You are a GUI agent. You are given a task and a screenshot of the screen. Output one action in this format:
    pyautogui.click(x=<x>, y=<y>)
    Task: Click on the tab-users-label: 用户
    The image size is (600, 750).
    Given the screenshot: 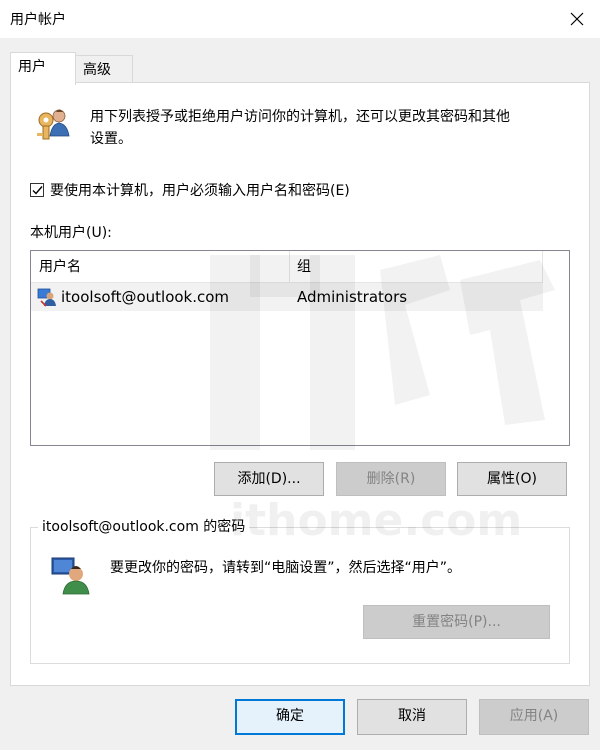 What is the action you would take?
    pyautogui.click(x=32, y=67)
    